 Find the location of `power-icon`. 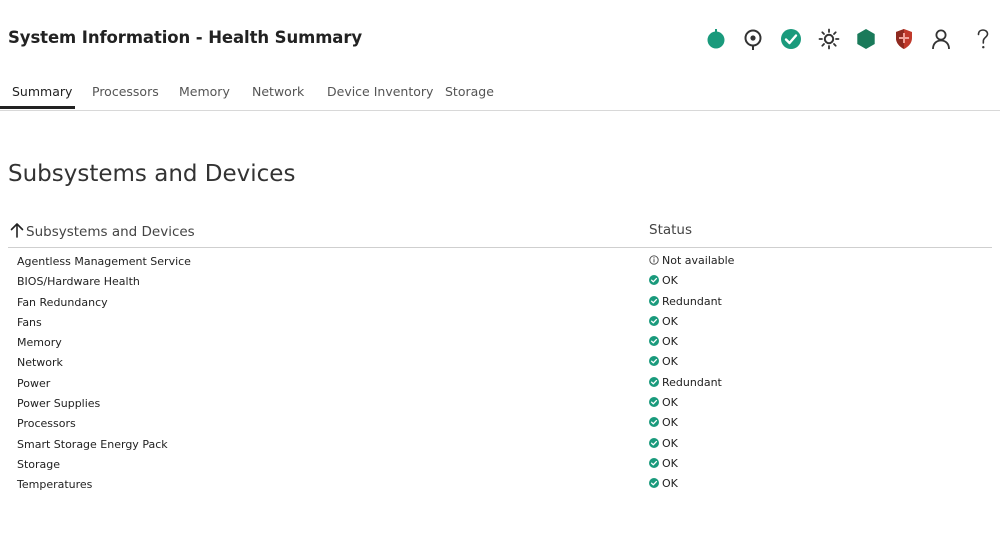

power-icon is located at coordinates (716, 39).